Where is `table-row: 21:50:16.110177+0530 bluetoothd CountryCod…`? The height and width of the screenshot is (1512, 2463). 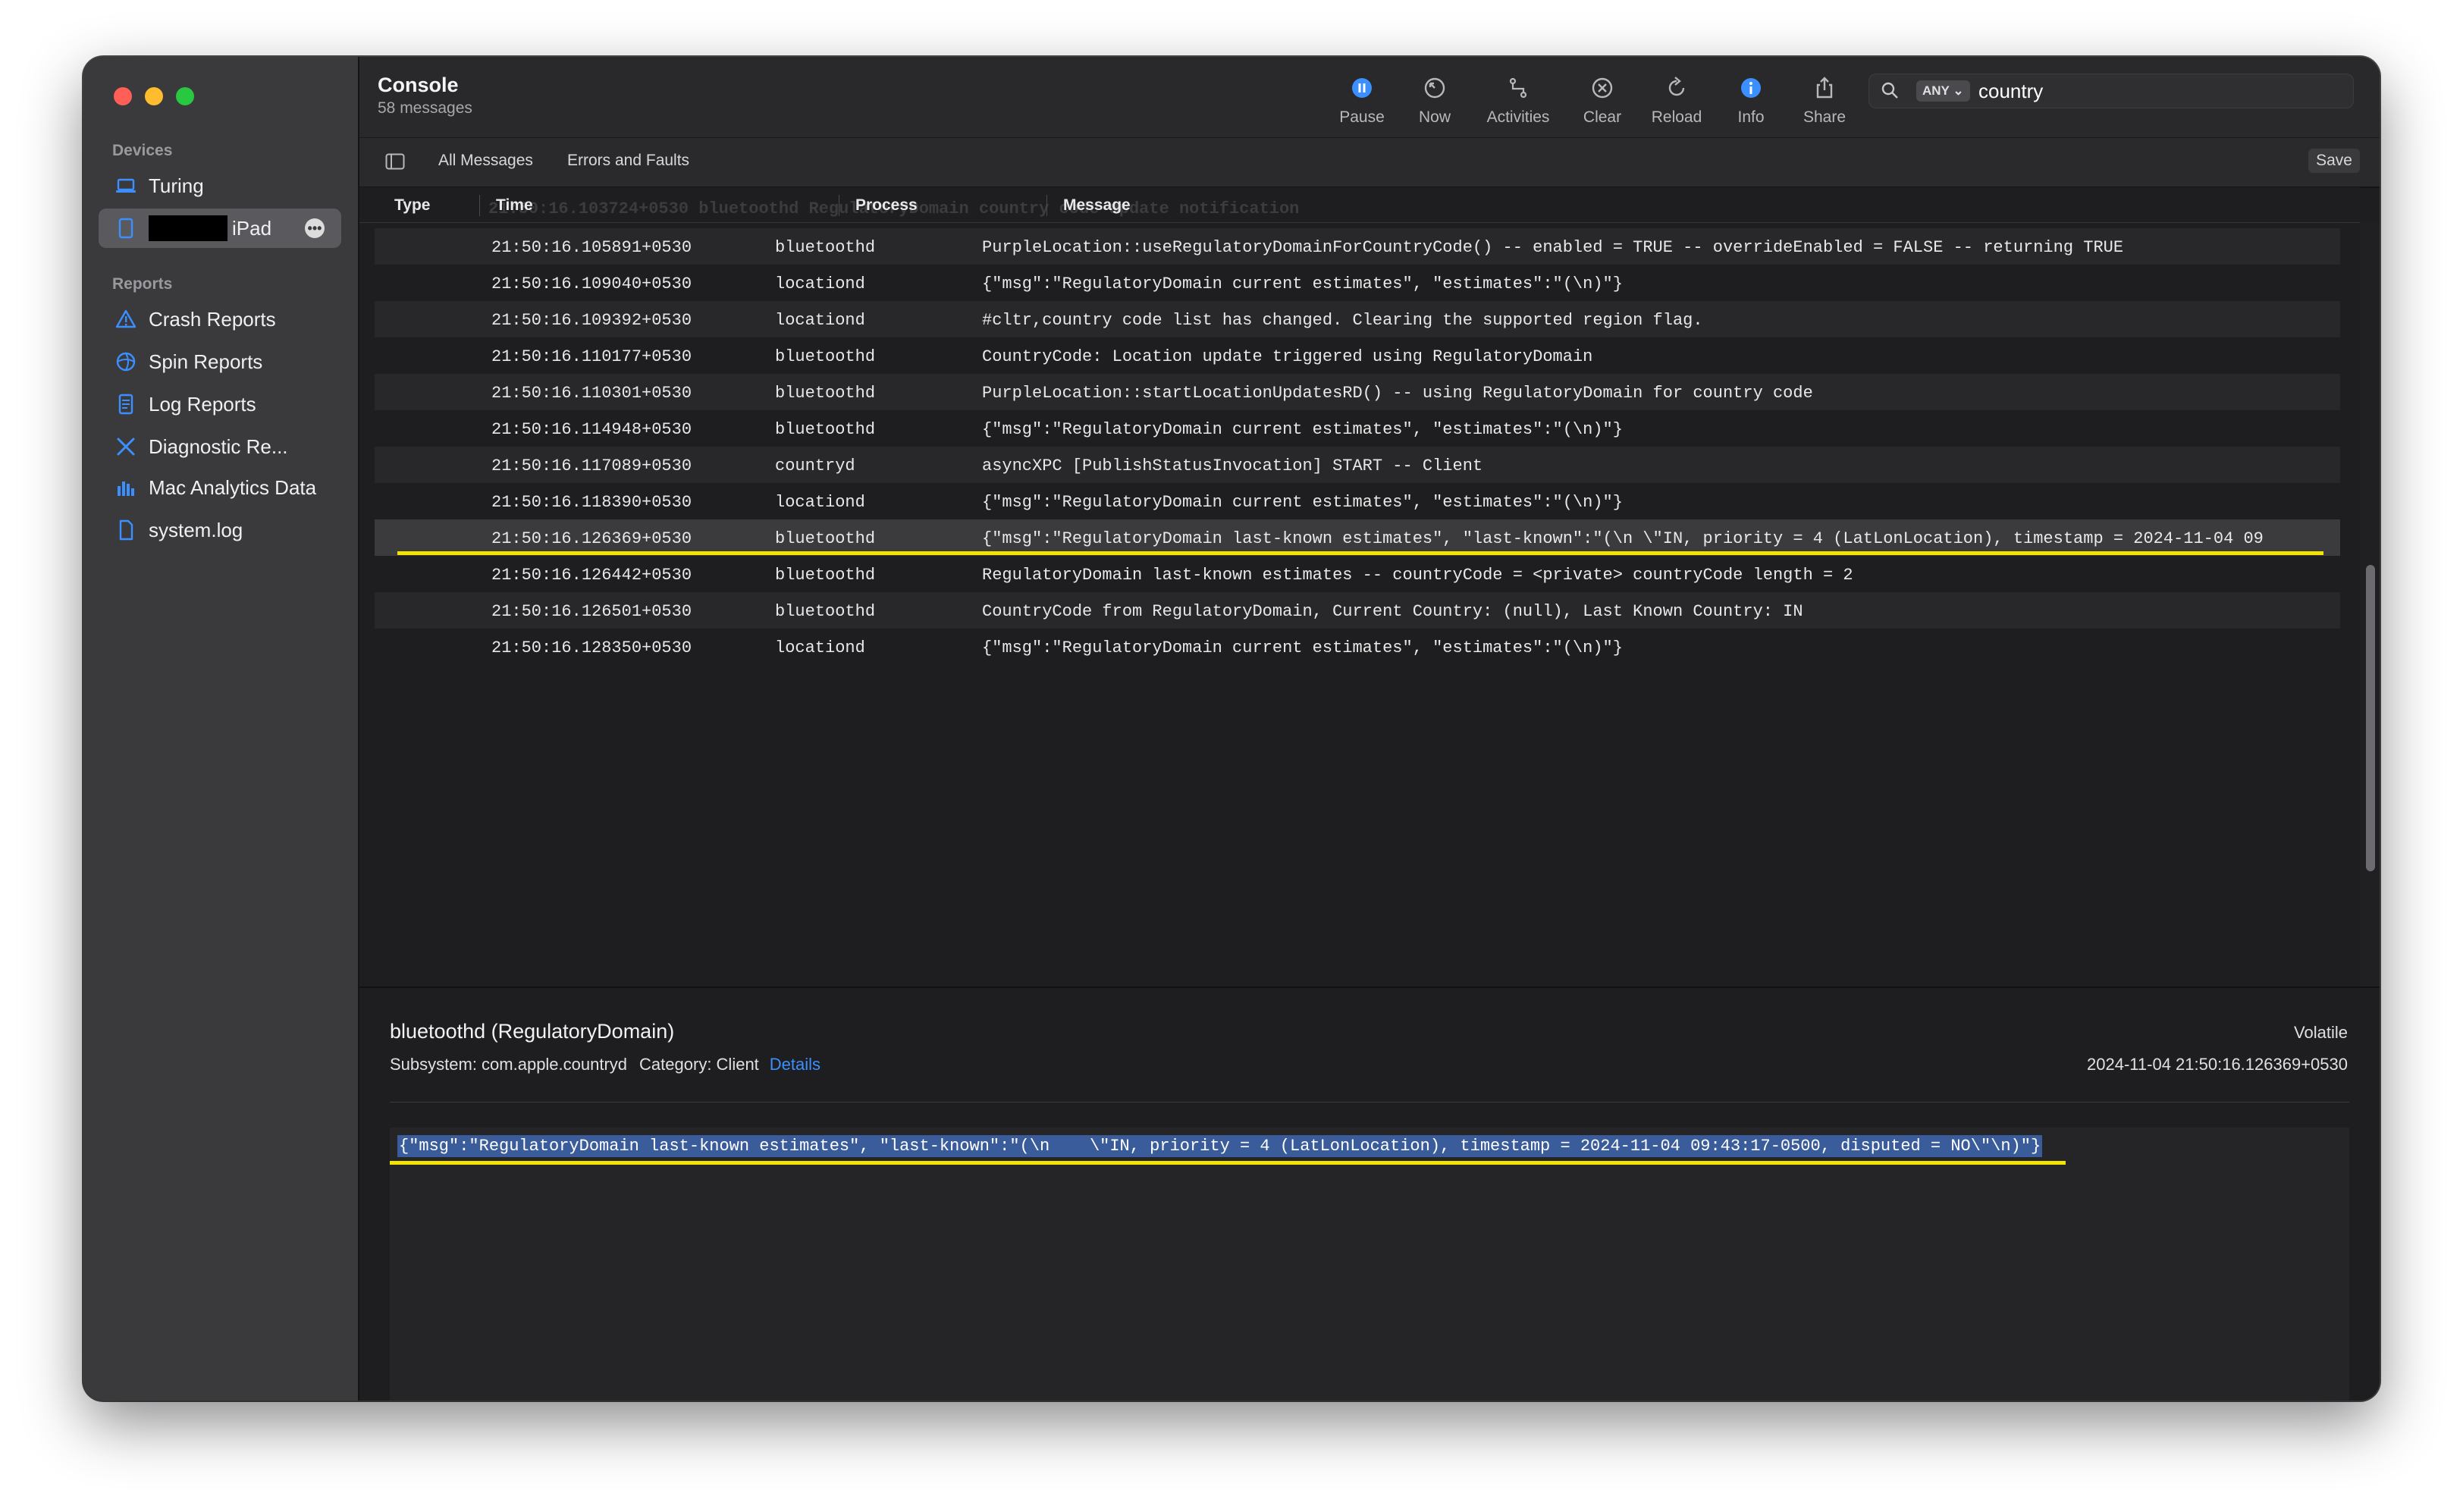 table-row: 21:50:16.110177+0530 bluetoothd CountryCod… is located at coordinates (1357, 355).